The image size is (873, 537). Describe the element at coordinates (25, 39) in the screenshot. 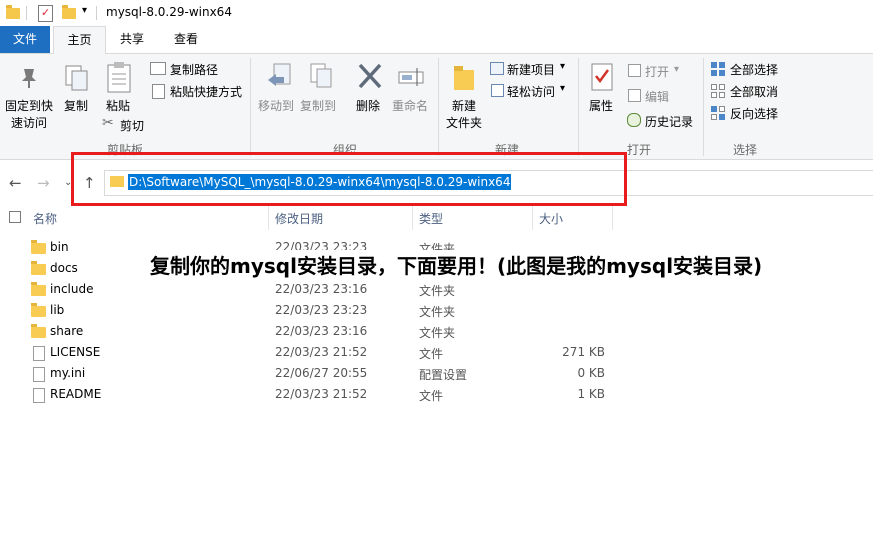

I see `tab-file: 文件` at that location.